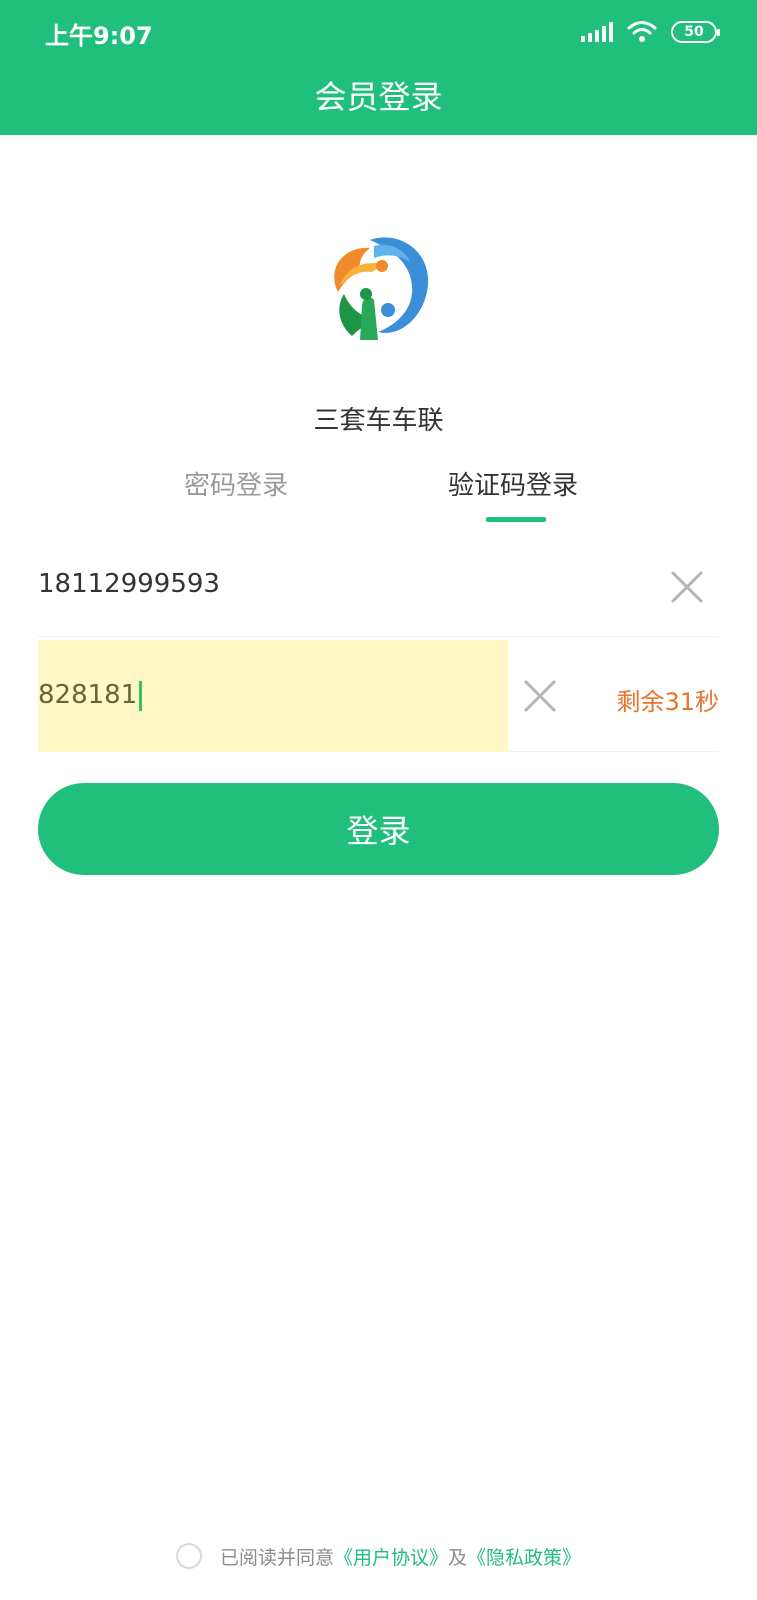 The width and height of the screenshot is (757, 1600). What do you see at coordinates (378, 829) in the screenshot?
I see `login-button: 登录` at bounding box center [378, 829].